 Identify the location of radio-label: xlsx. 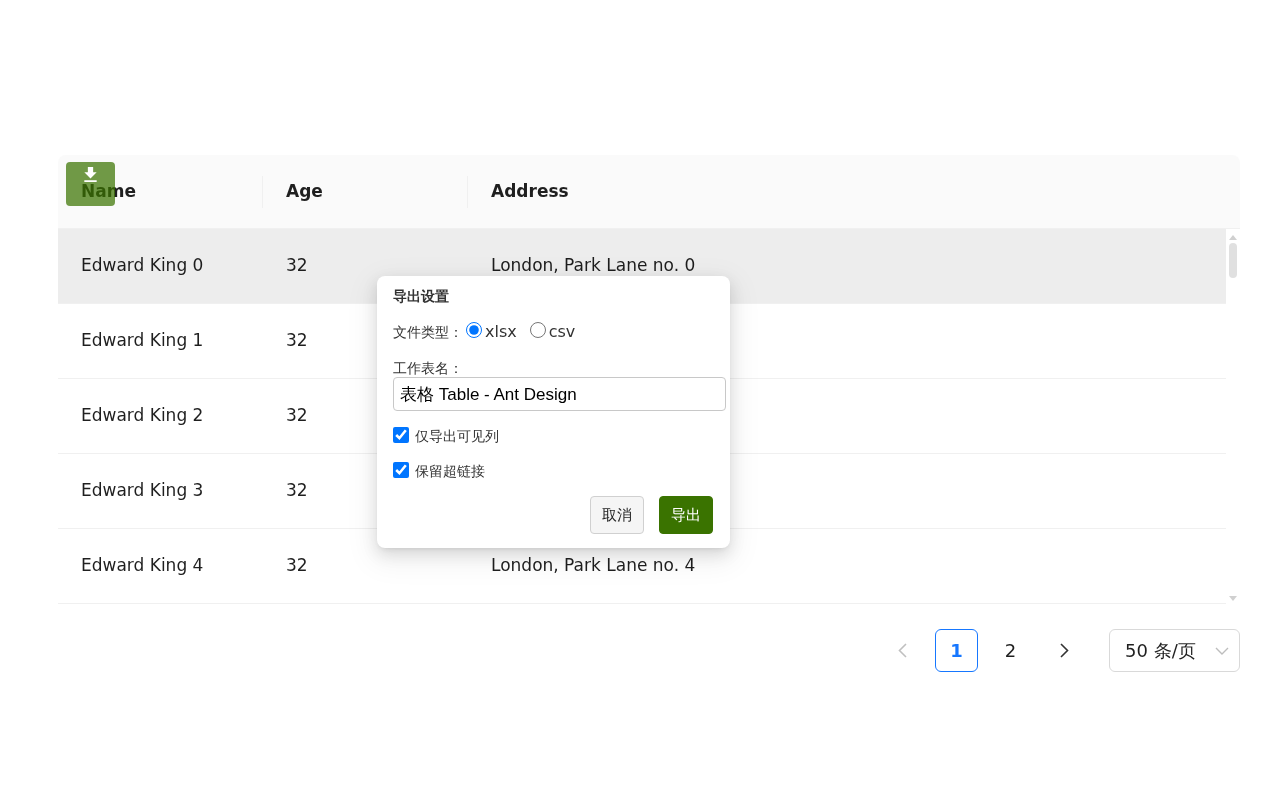
(501, 332).